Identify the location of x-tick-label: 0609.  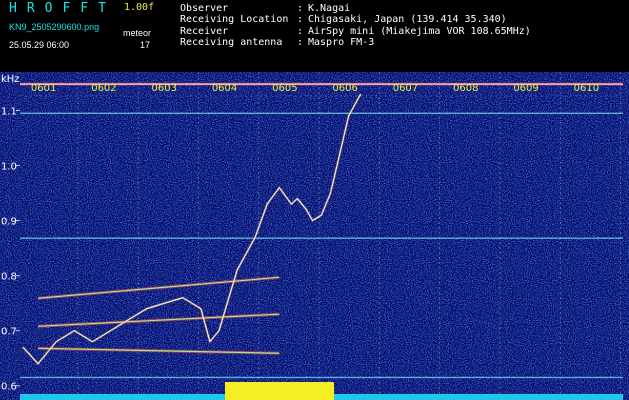
(525, 88).